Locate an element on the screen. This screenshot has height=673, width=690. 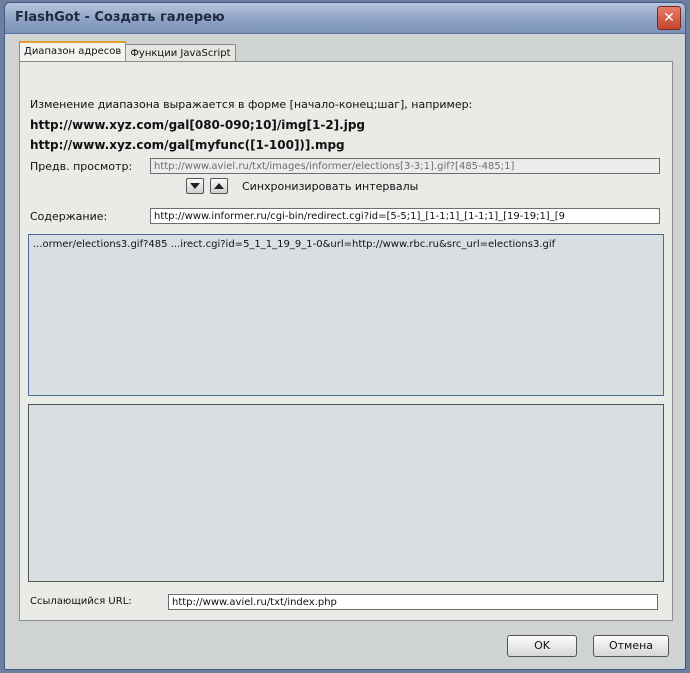
referrer-field: http://www.aviel.ru/txt/index.php is located at coordinates (413, 602).